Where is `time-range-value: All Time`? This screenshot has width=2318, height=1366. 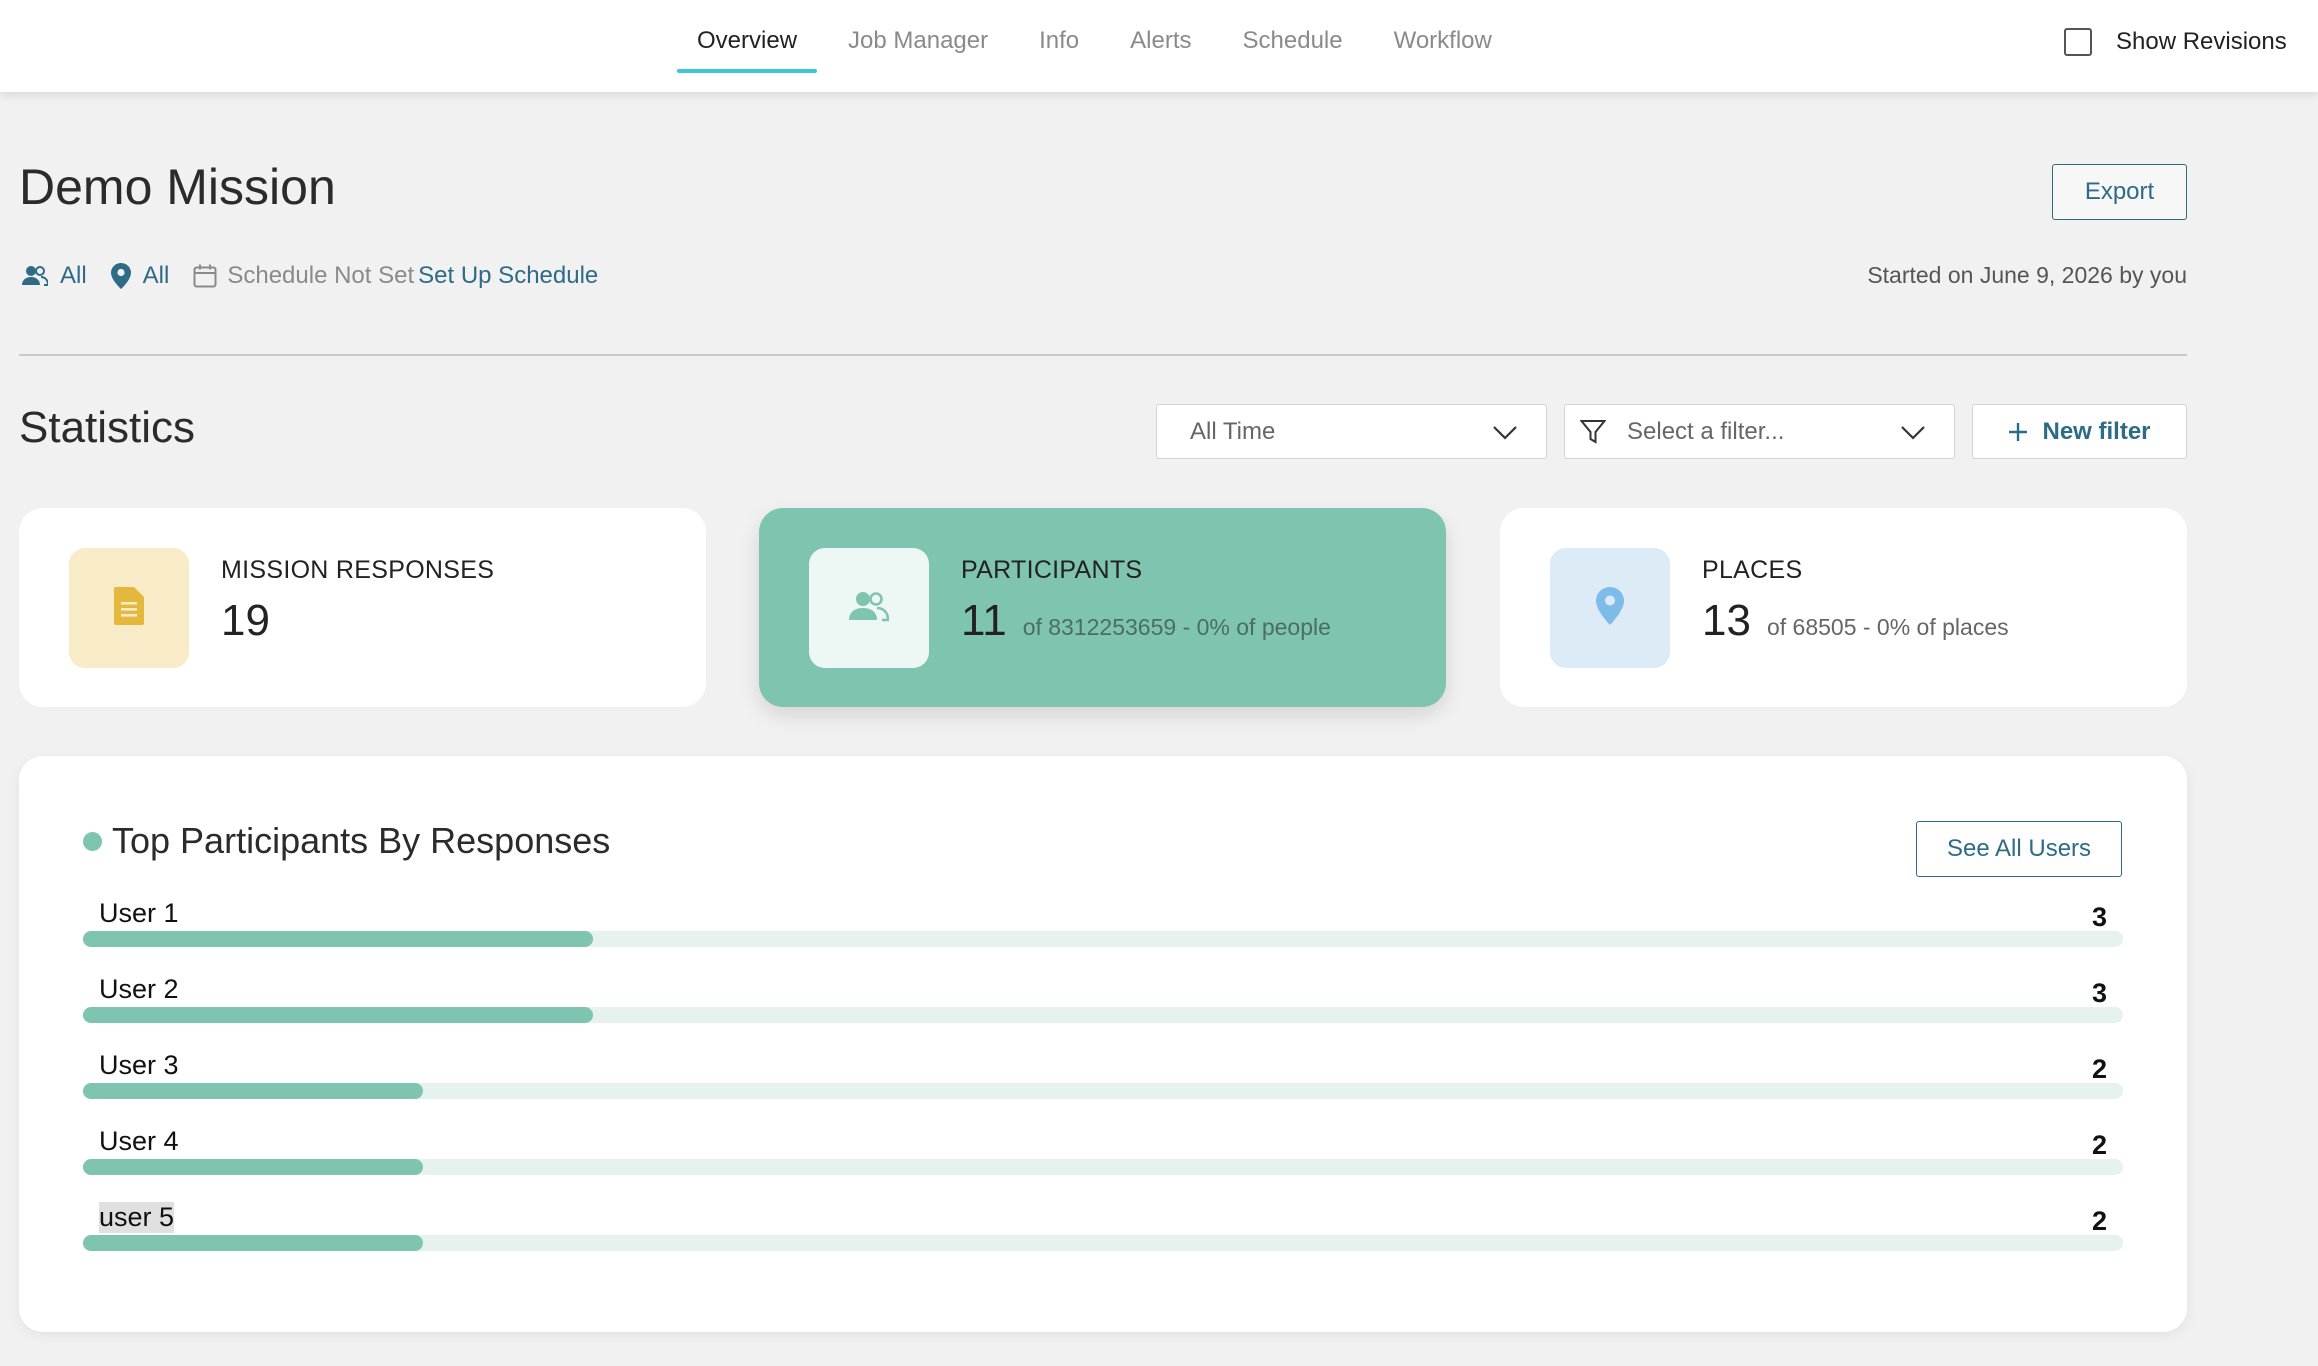 time-range-value: All Time is located at coordinates (1233, 431).